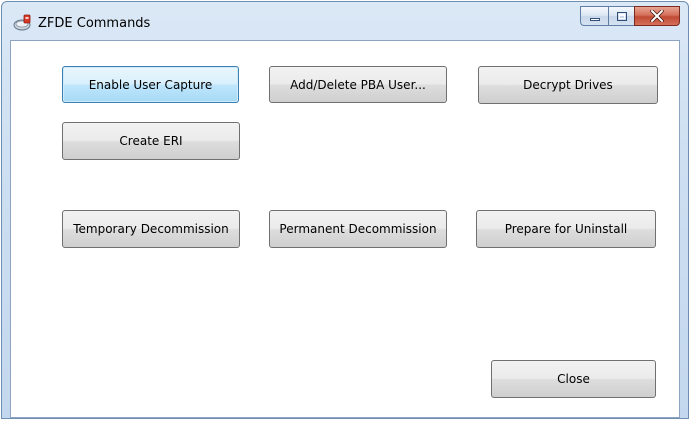 The height and width of the screenshot is (421, 692). What do you see at coordinates (573, 379) in the screenshot?
I see `close-button: Close` at bounding box center [573, 379].